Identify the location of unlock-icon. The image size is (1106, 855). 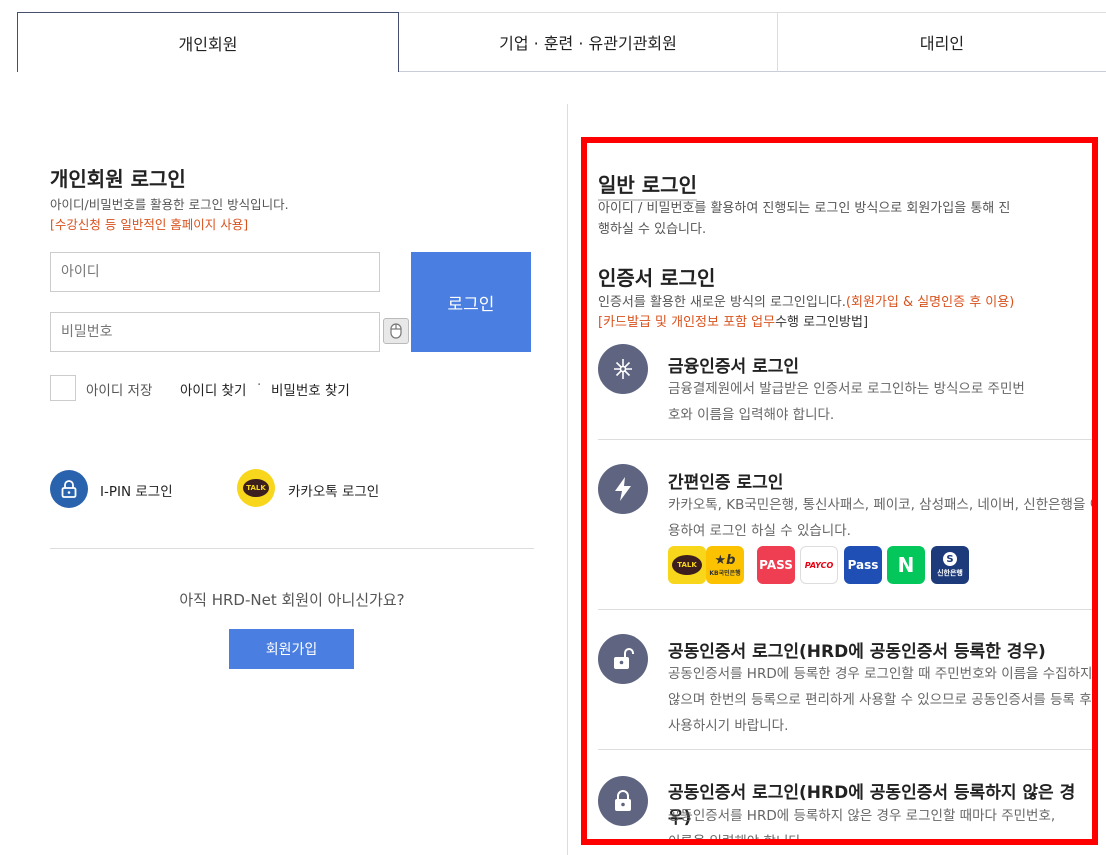
(624, 658).